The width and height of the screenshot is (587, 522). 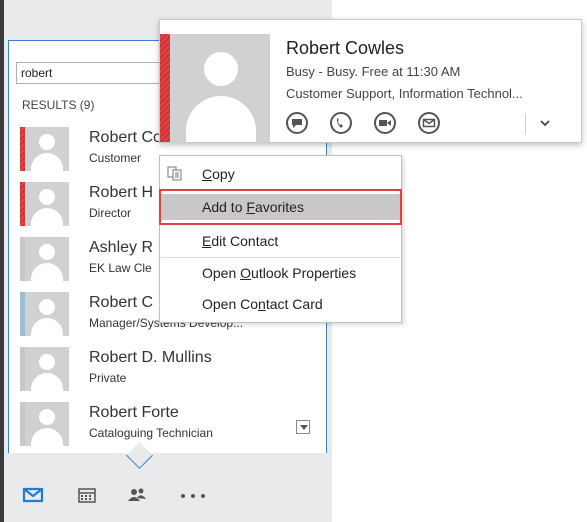 I want to click on contact-name: Robert Forte, so click(x=134, y=412).